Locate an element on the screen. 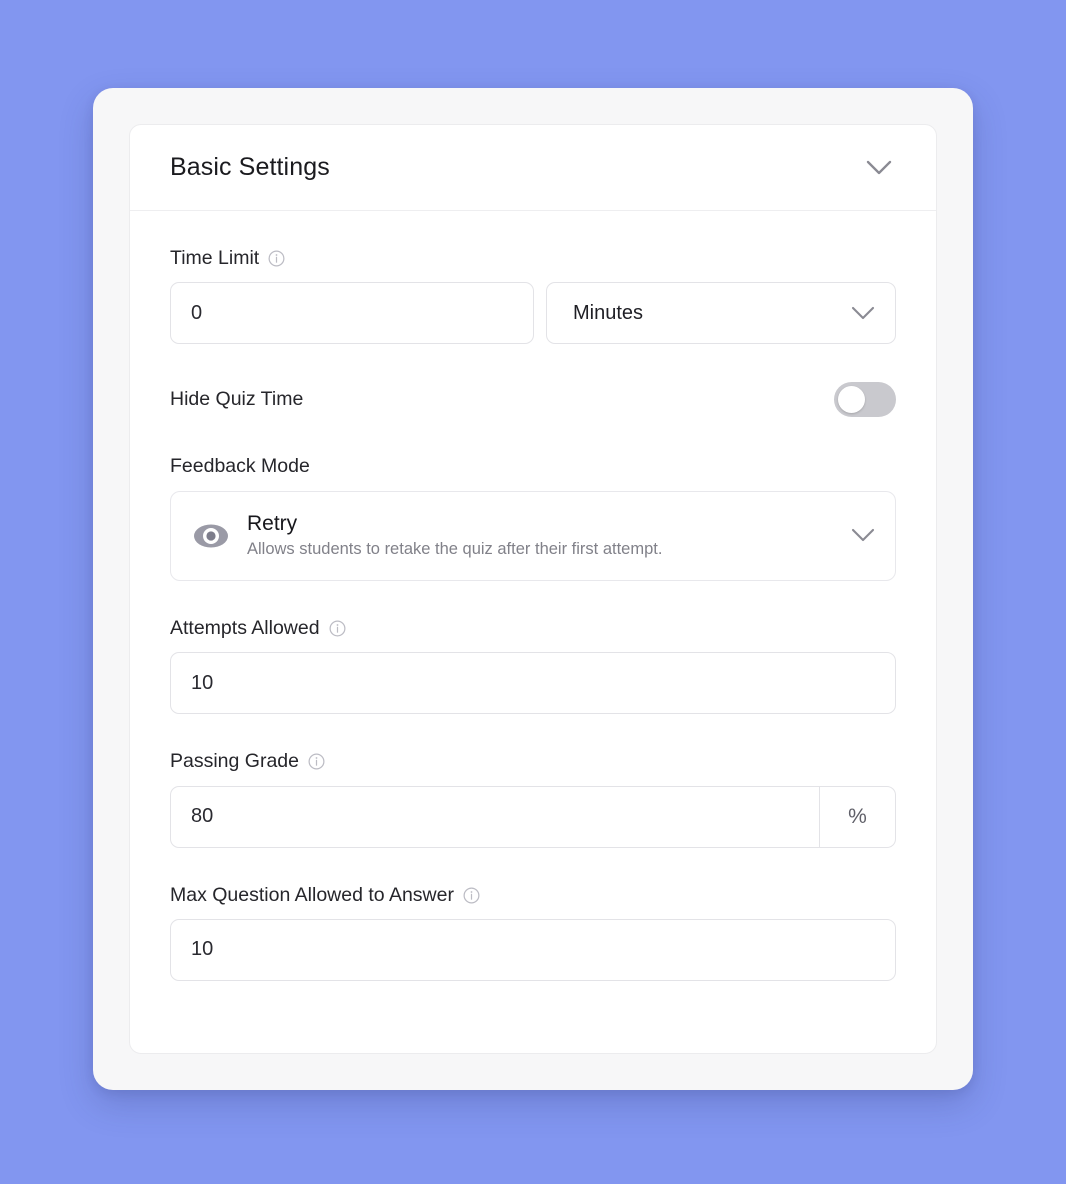 Image resolution: width=1066 pixels, height=1184 pixels. page-title: Basic Settings is located at coordinates (250, 167).